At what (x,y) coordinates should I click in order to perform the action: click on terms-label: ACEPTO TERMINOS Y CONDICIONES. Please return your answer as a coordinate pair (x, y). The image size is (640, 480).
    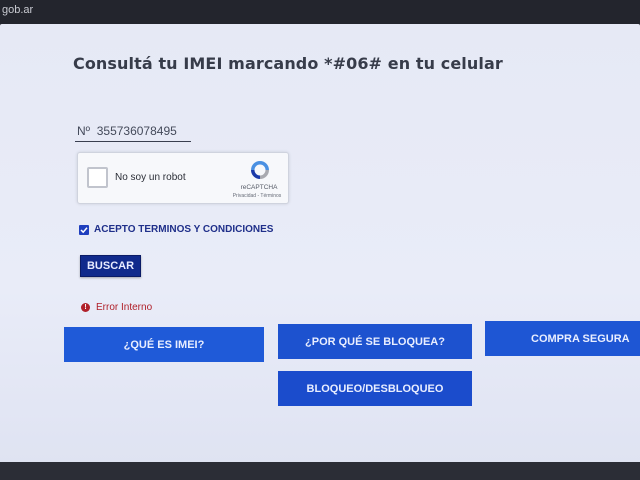
    Looking at the image, I should click on (184, 229).